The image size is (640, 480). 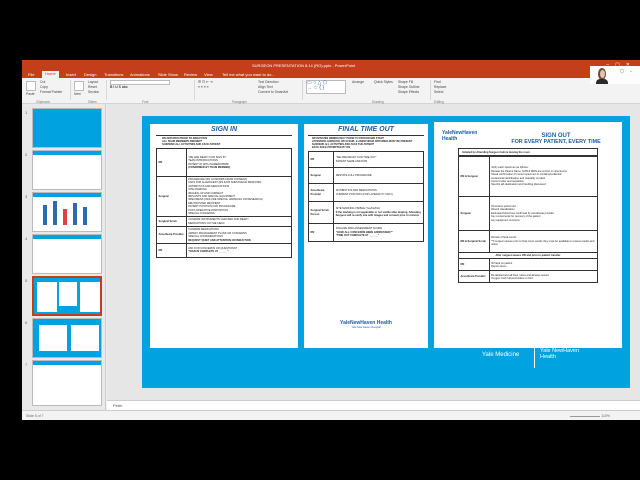 I want to click on paste-button: Paste, so click(x=30, y=94).